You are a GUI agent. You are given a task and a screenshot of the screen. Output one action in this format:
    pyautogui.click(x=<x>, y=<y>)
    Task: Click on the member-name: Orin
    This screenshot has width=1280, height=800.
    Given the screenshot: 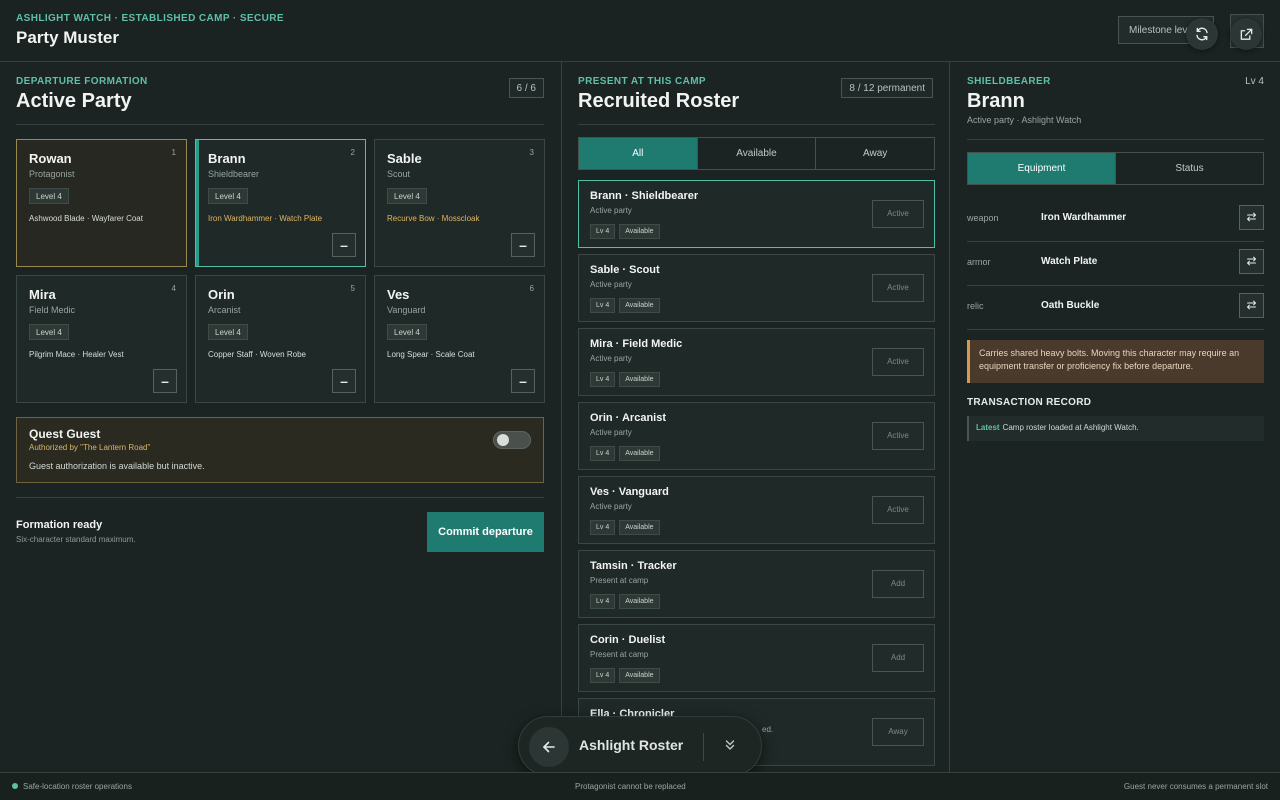 What is the action you would take?
    pyautogui.click(x=221, y=294)
    